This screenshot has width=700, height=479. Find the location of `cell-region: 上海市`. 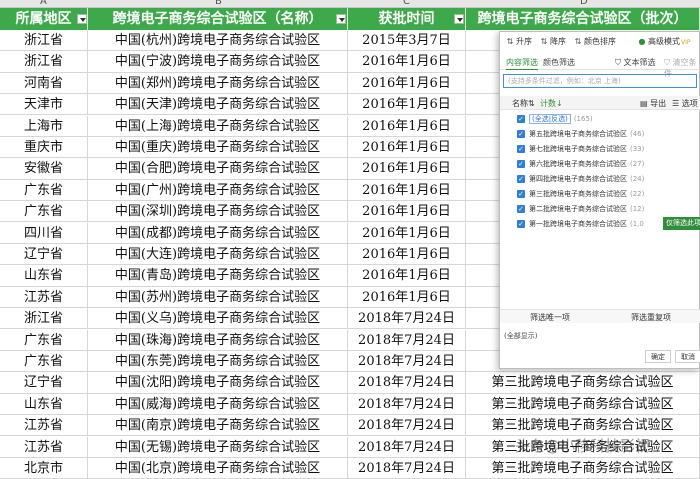

cell-region: 上海市 is located at coordinates (44, 126).